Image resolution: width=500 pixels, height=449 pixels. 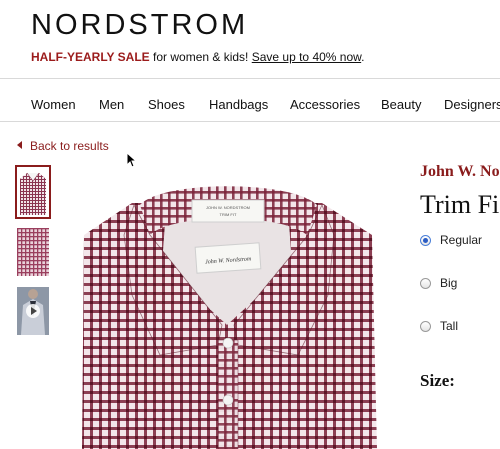 I want to click on product-brand: John W. No, so click(x=460, y=172).